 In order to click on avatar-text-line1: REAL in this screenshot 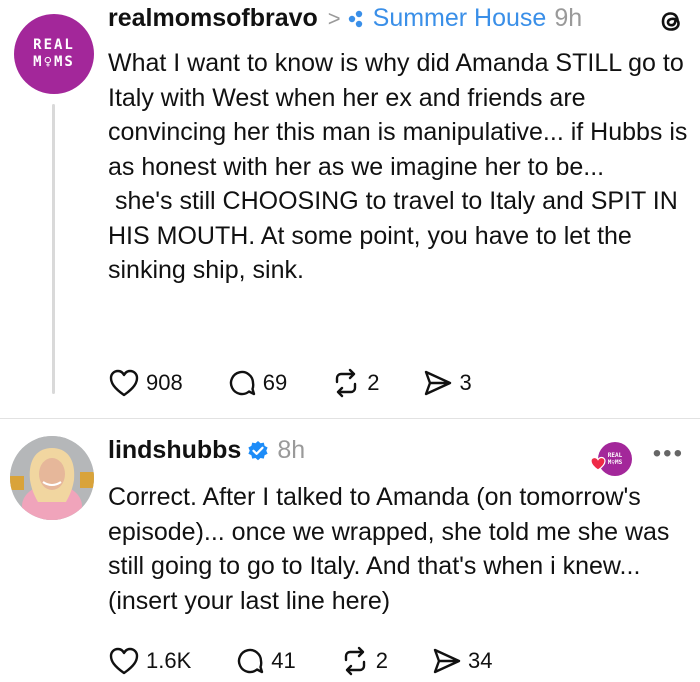, I will do `click(54, 45)`.